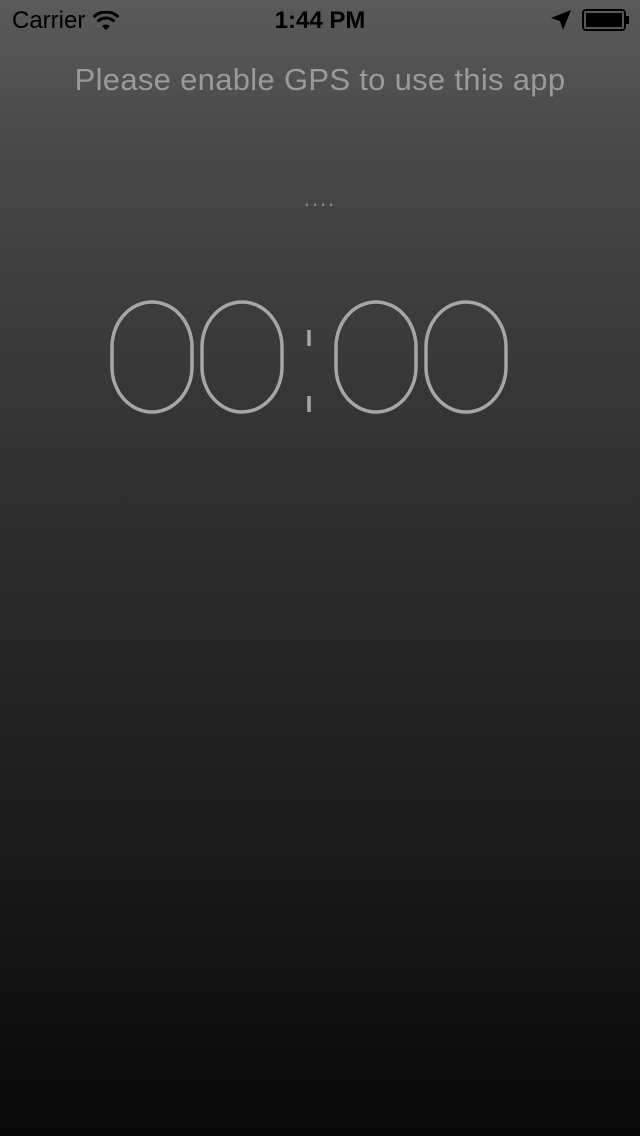 This screenshot has height=1136, width=640. I want to click on gps-message: Please enable GPS to use this app, so click(320, 79).